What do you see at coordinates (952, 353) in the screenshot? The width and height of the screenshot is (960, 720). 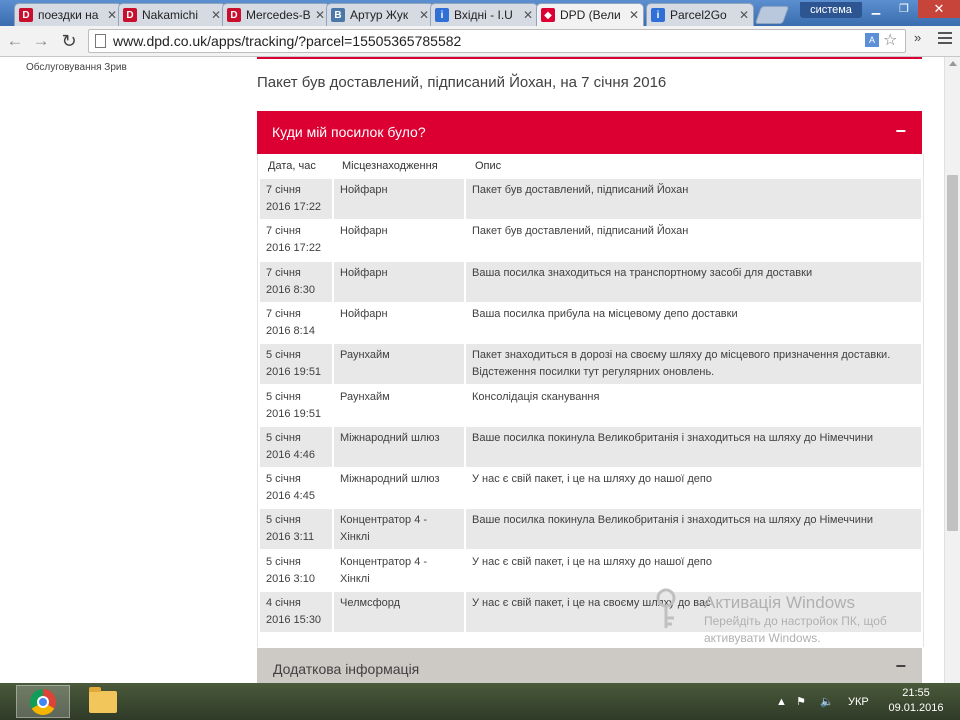 I see `scrollbar-thumb` at bounding box center [952, 353].